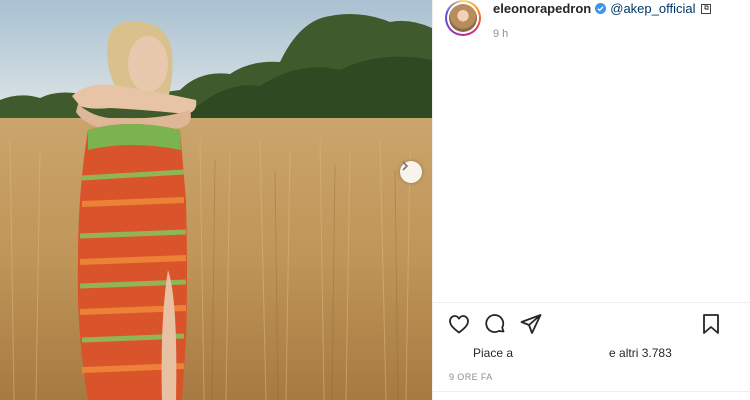 Image resolution: width=750 pixels, height=400 pixels. What do you see at coordinates (591, 24) in the screenshot?
I see `post-header: eleonorapedron @akep_official ⧉ 9 h` at bounding box center [591, 24].